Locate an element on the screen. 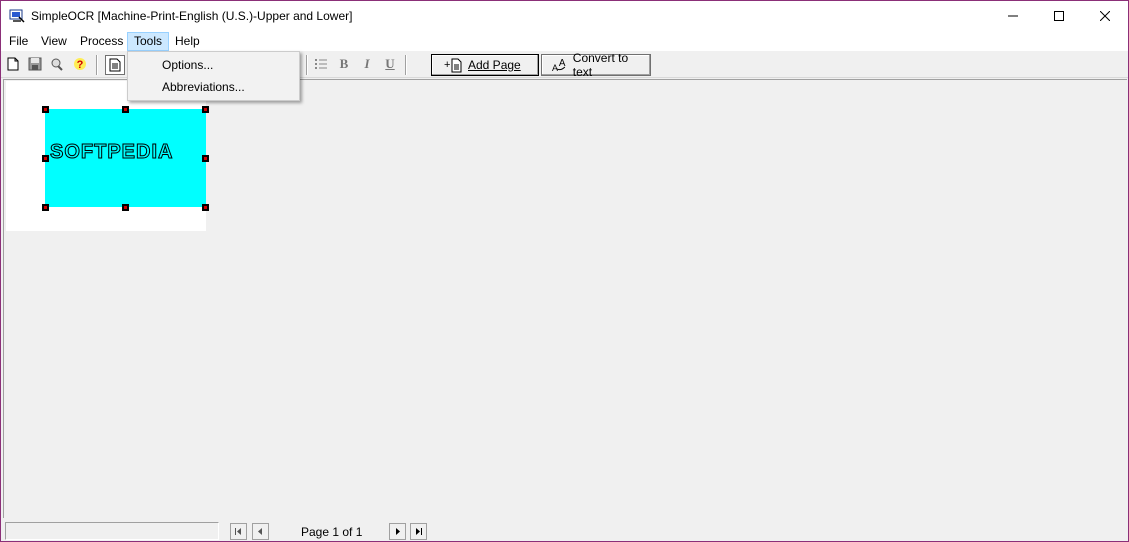 This screenshot has width=1129, height=542. bold-button: B is located at coordinates (344, 64).